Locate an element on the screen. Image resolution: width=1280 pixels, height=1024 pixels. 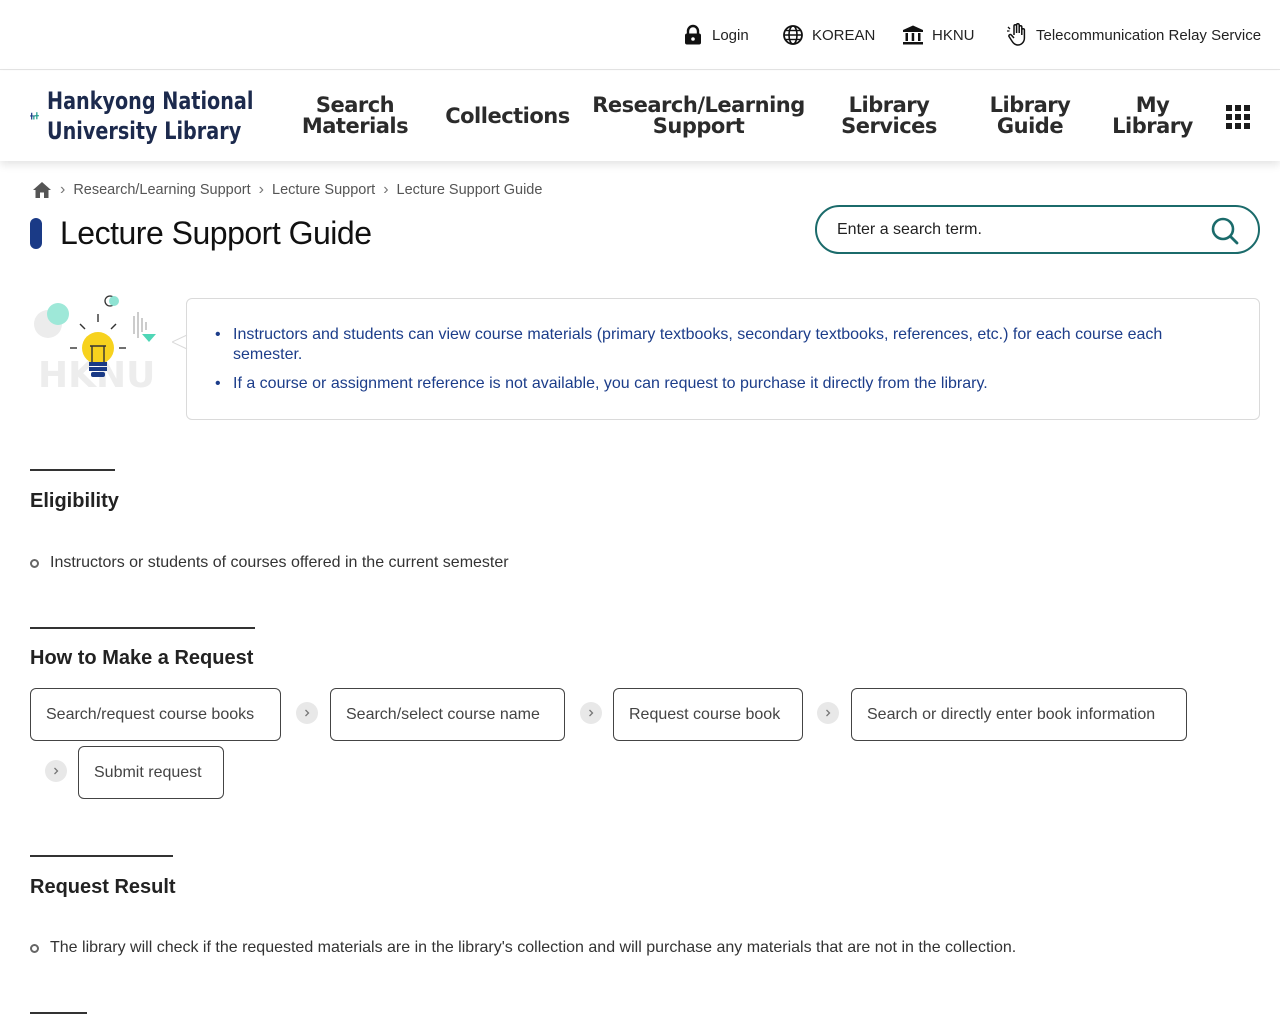
hknu-link: HKNU is located at coordinates (938, 35).